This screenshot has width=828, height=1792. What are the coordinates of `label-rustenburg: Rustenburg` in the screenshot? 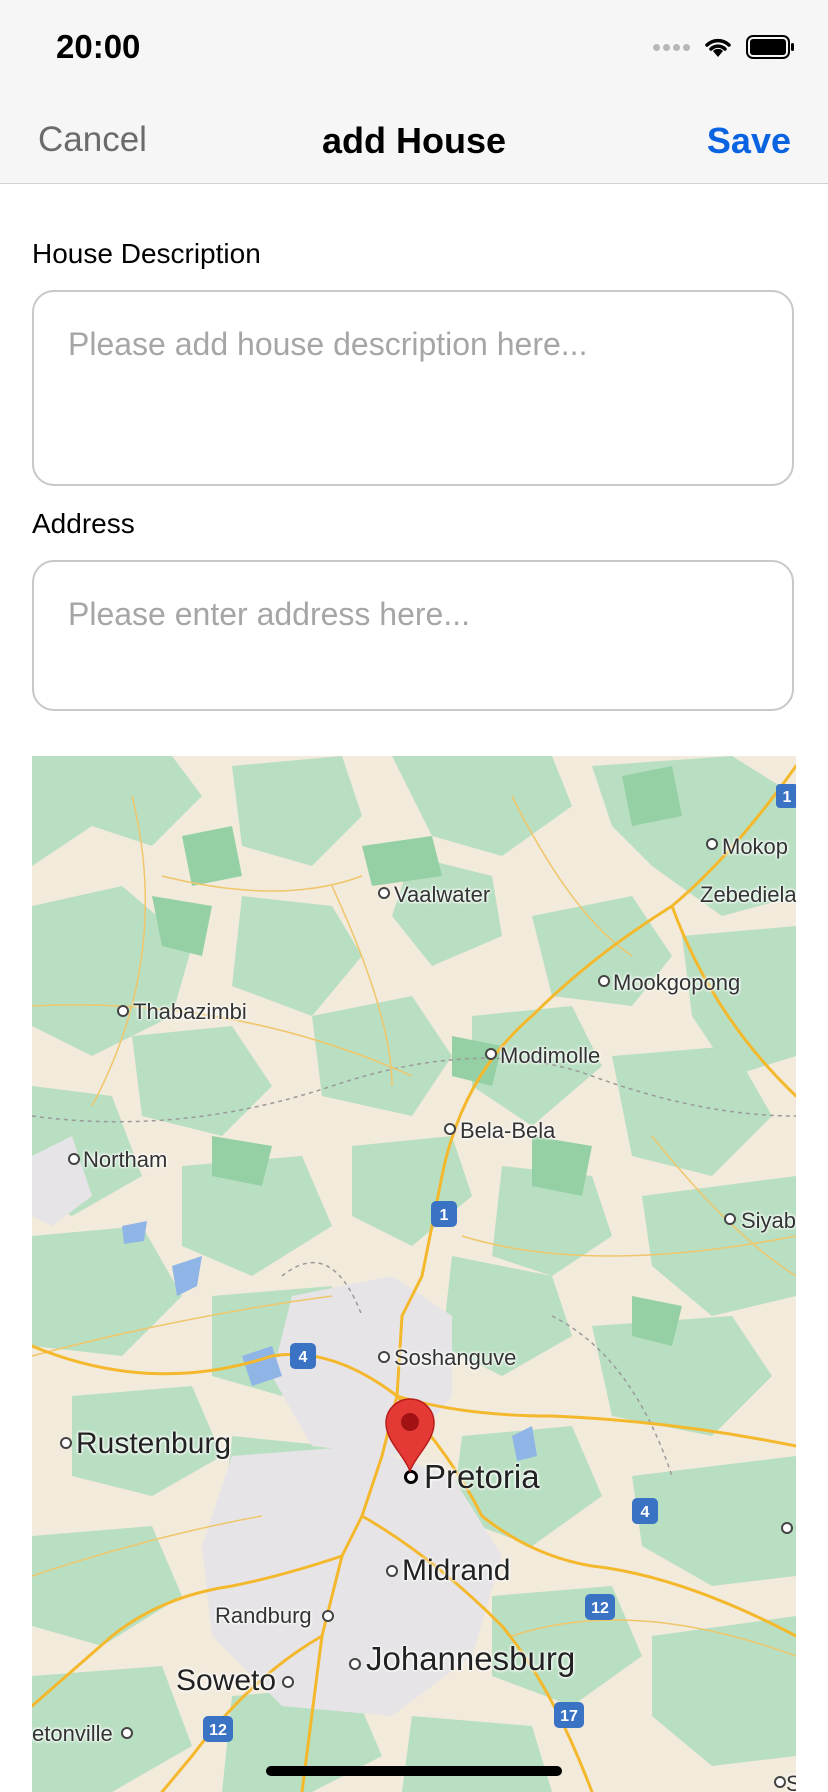 It's located at (154, 1443).